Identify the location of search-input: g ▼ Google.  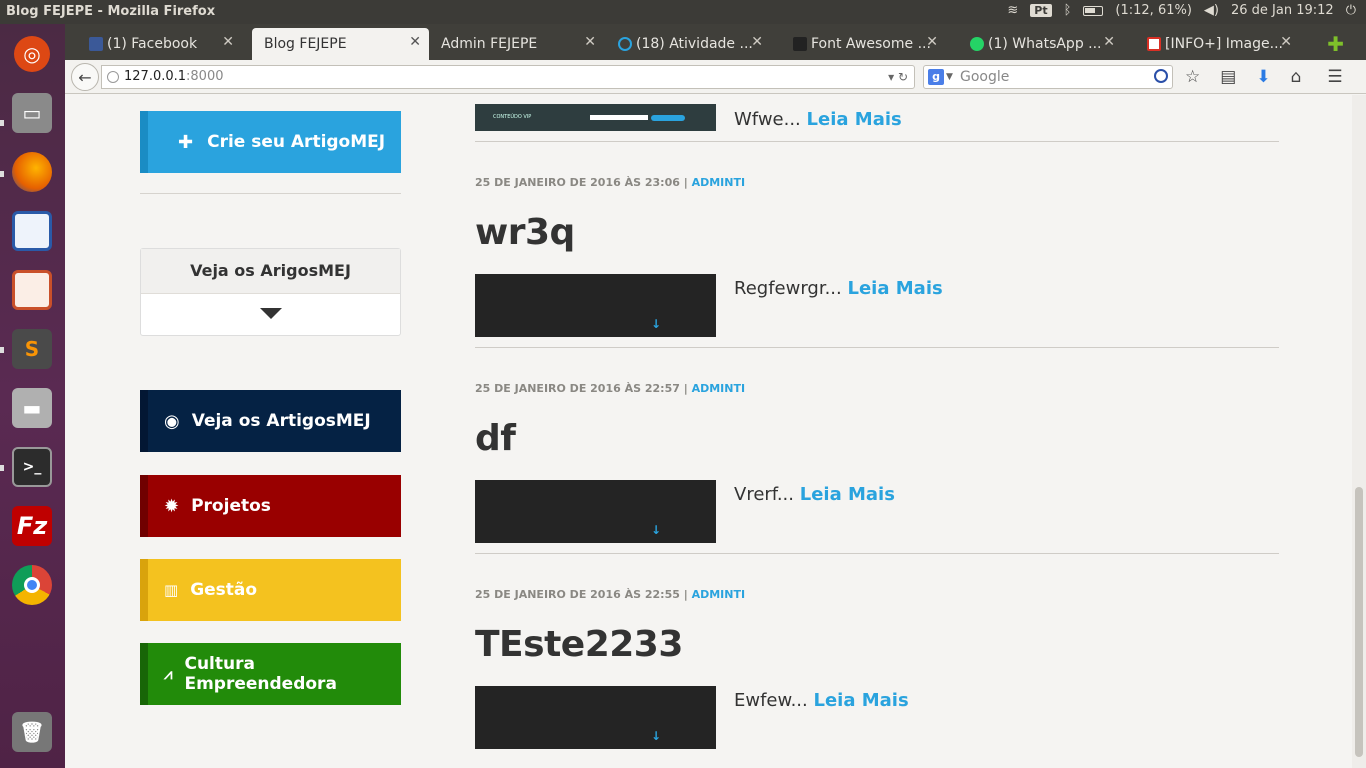
(1048, 77).